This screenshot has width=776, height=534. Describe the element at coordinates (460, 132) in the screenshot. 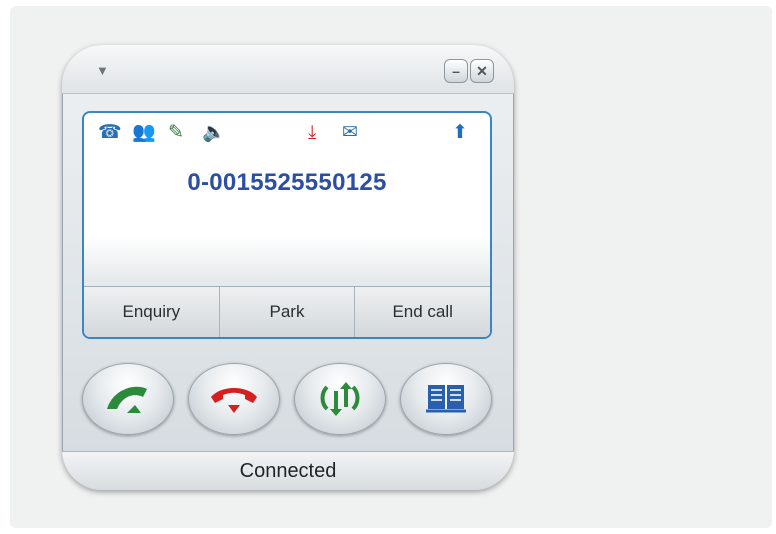

I see `up-arrow-icon: ⬆` at that location.